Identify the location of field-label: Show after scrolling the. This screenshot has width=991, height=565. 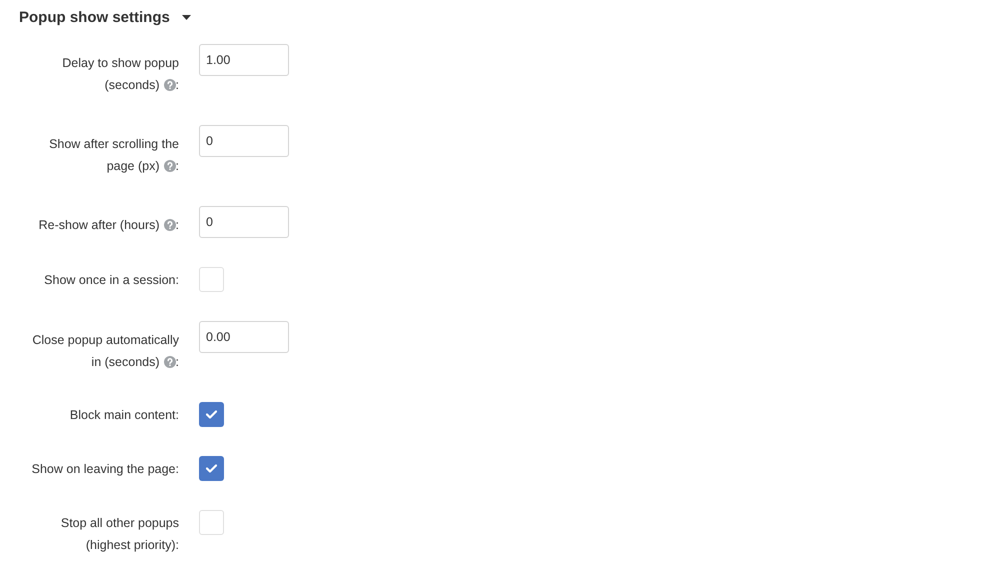
(114, 144).